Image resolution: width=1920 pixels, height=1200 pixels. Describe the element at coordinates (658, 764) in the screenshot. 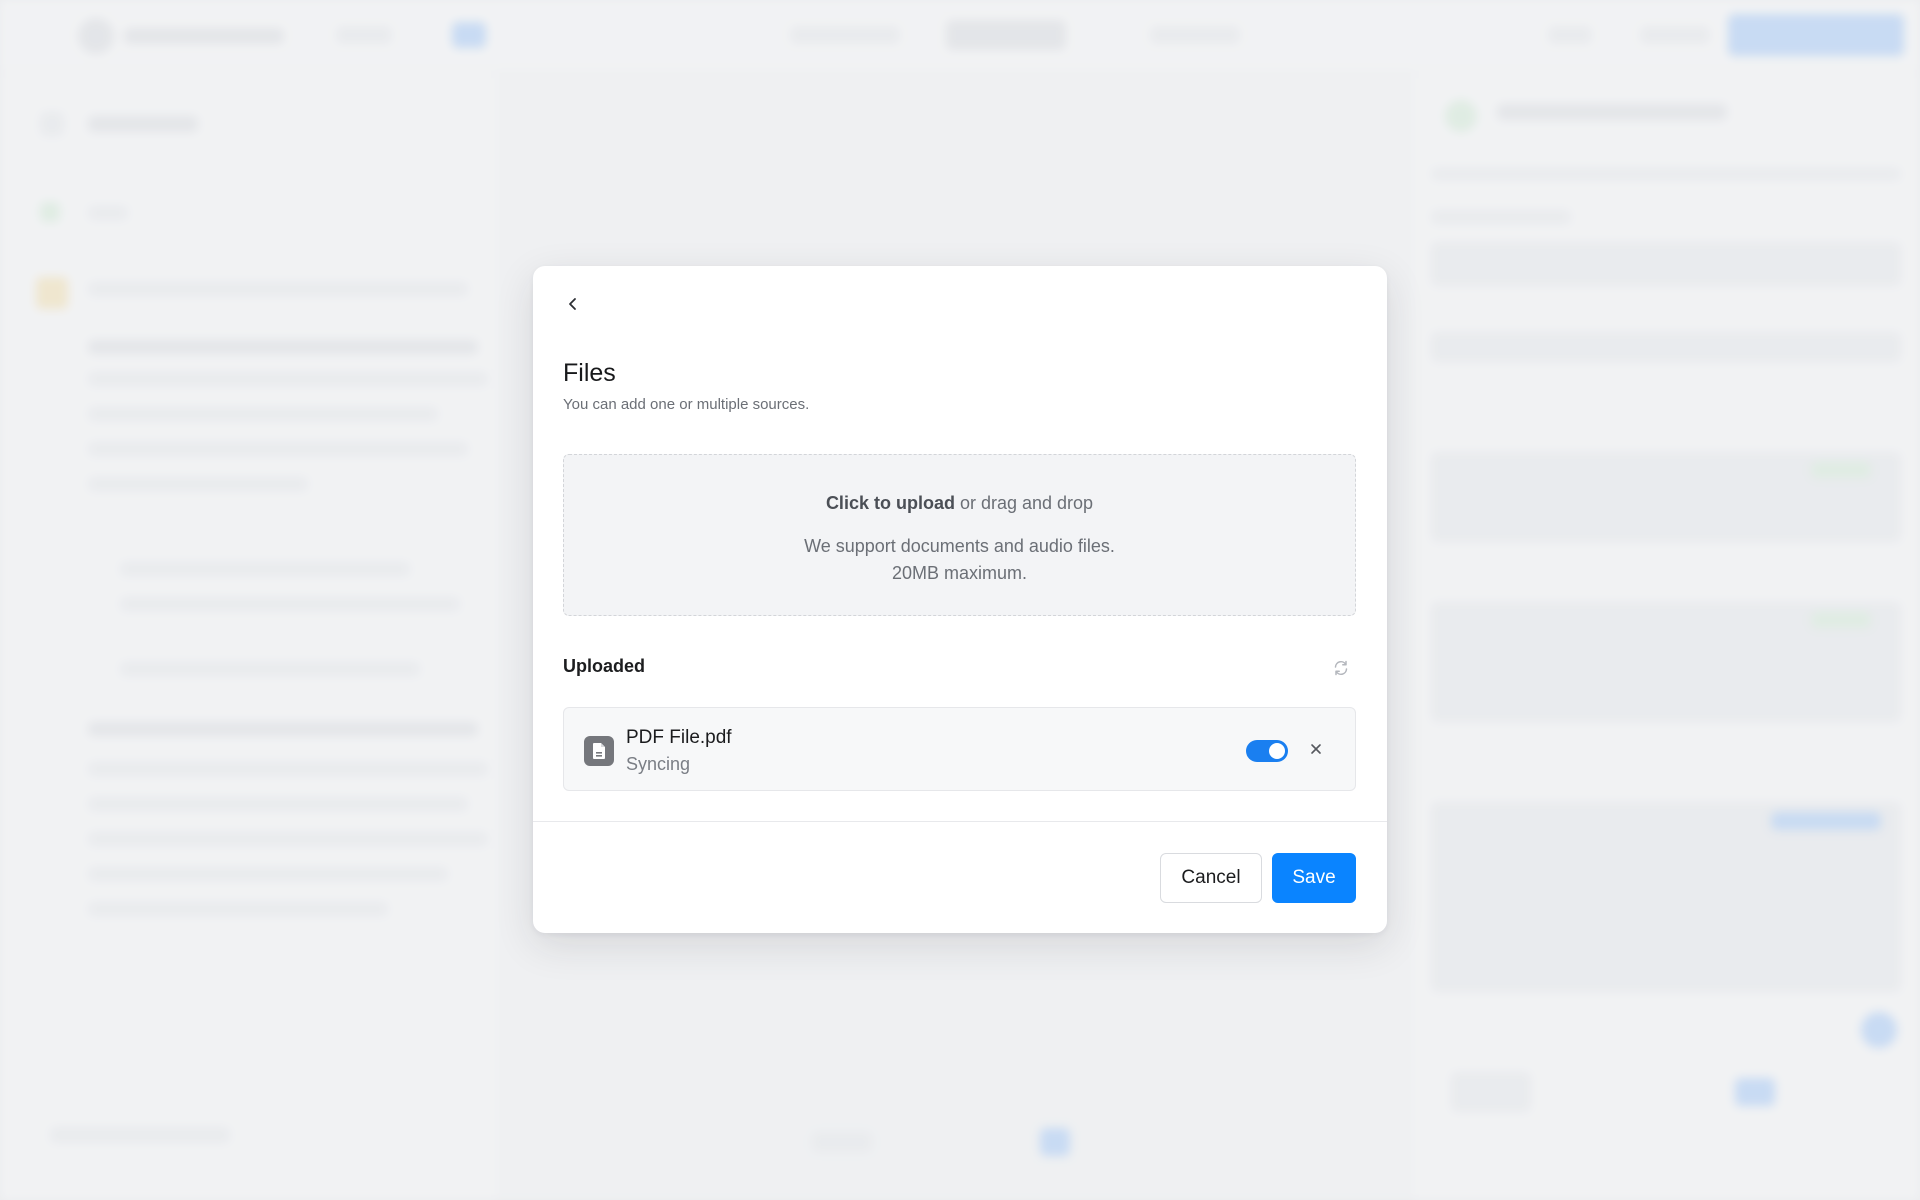

I see `file-status: Syncing` at that location.